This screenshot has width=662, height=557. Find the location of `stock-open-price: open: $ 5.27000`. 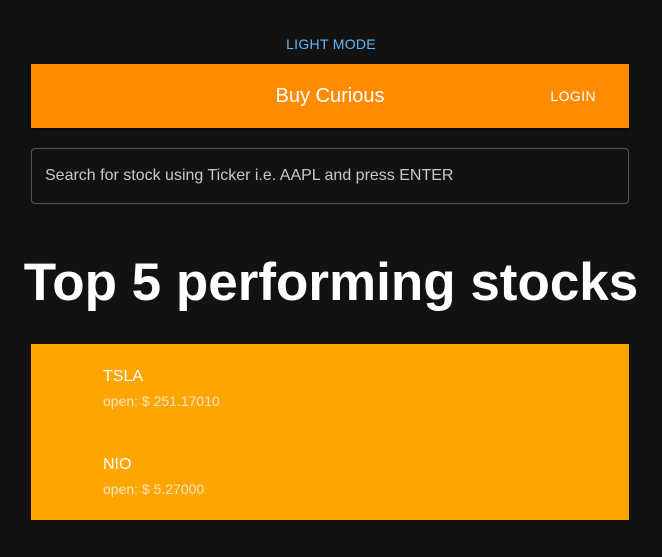

stock-open-price: open: $ 5.27000 is located at coordinates (154, 489).